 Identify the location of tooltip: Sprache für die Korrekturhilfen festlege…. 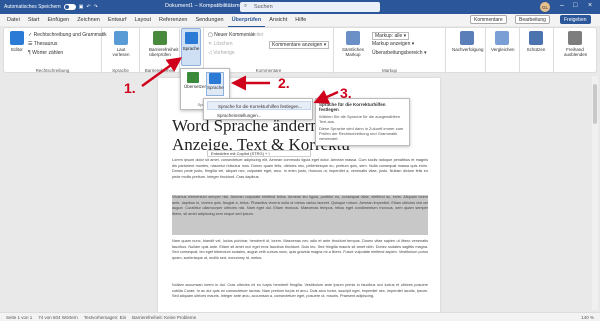
(362, 122).